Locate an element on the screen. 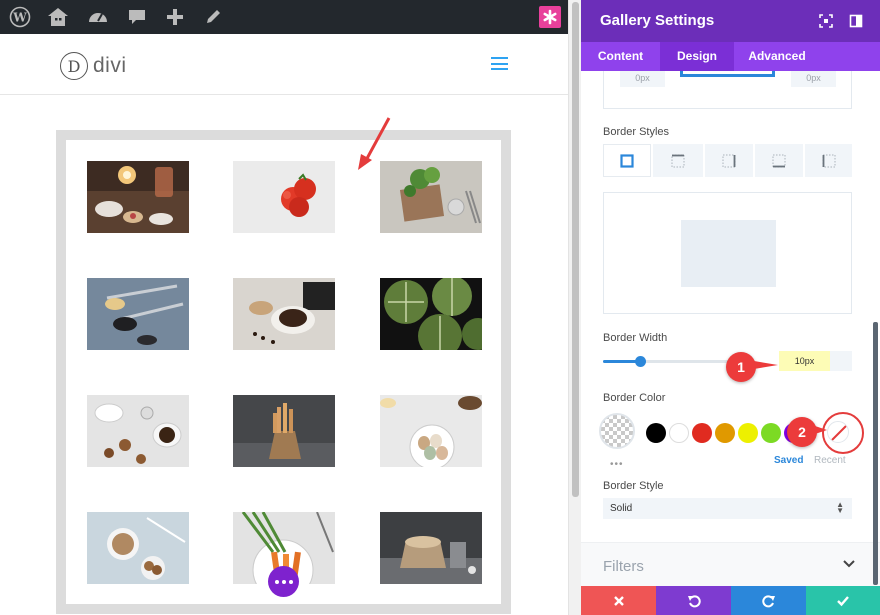 The image size is (880, 615). annotation-callout-1: 1 is located at coordinates (741, 367).